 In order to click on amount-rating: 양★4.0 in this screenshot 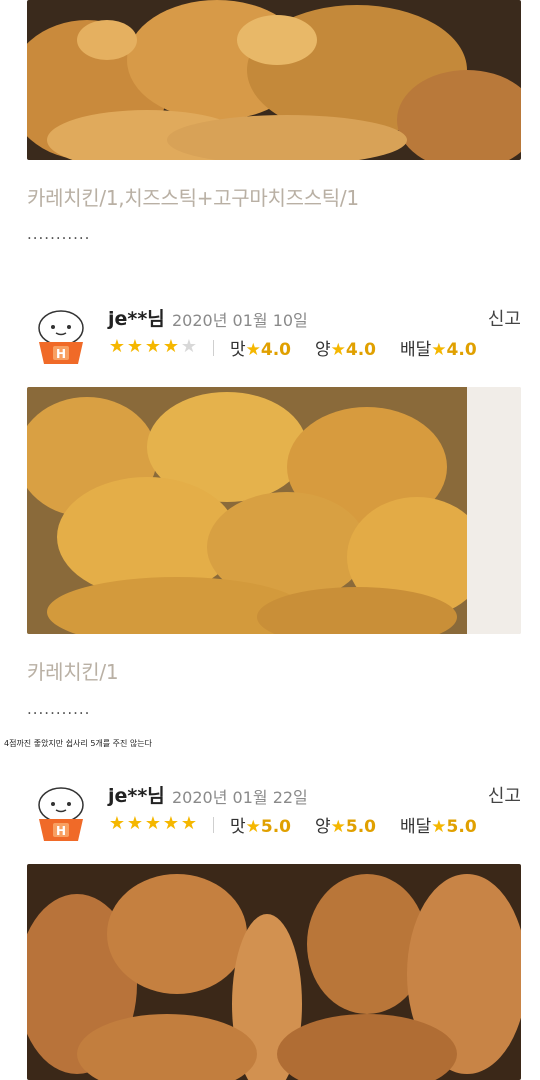, I will do `click(346, 350)`.